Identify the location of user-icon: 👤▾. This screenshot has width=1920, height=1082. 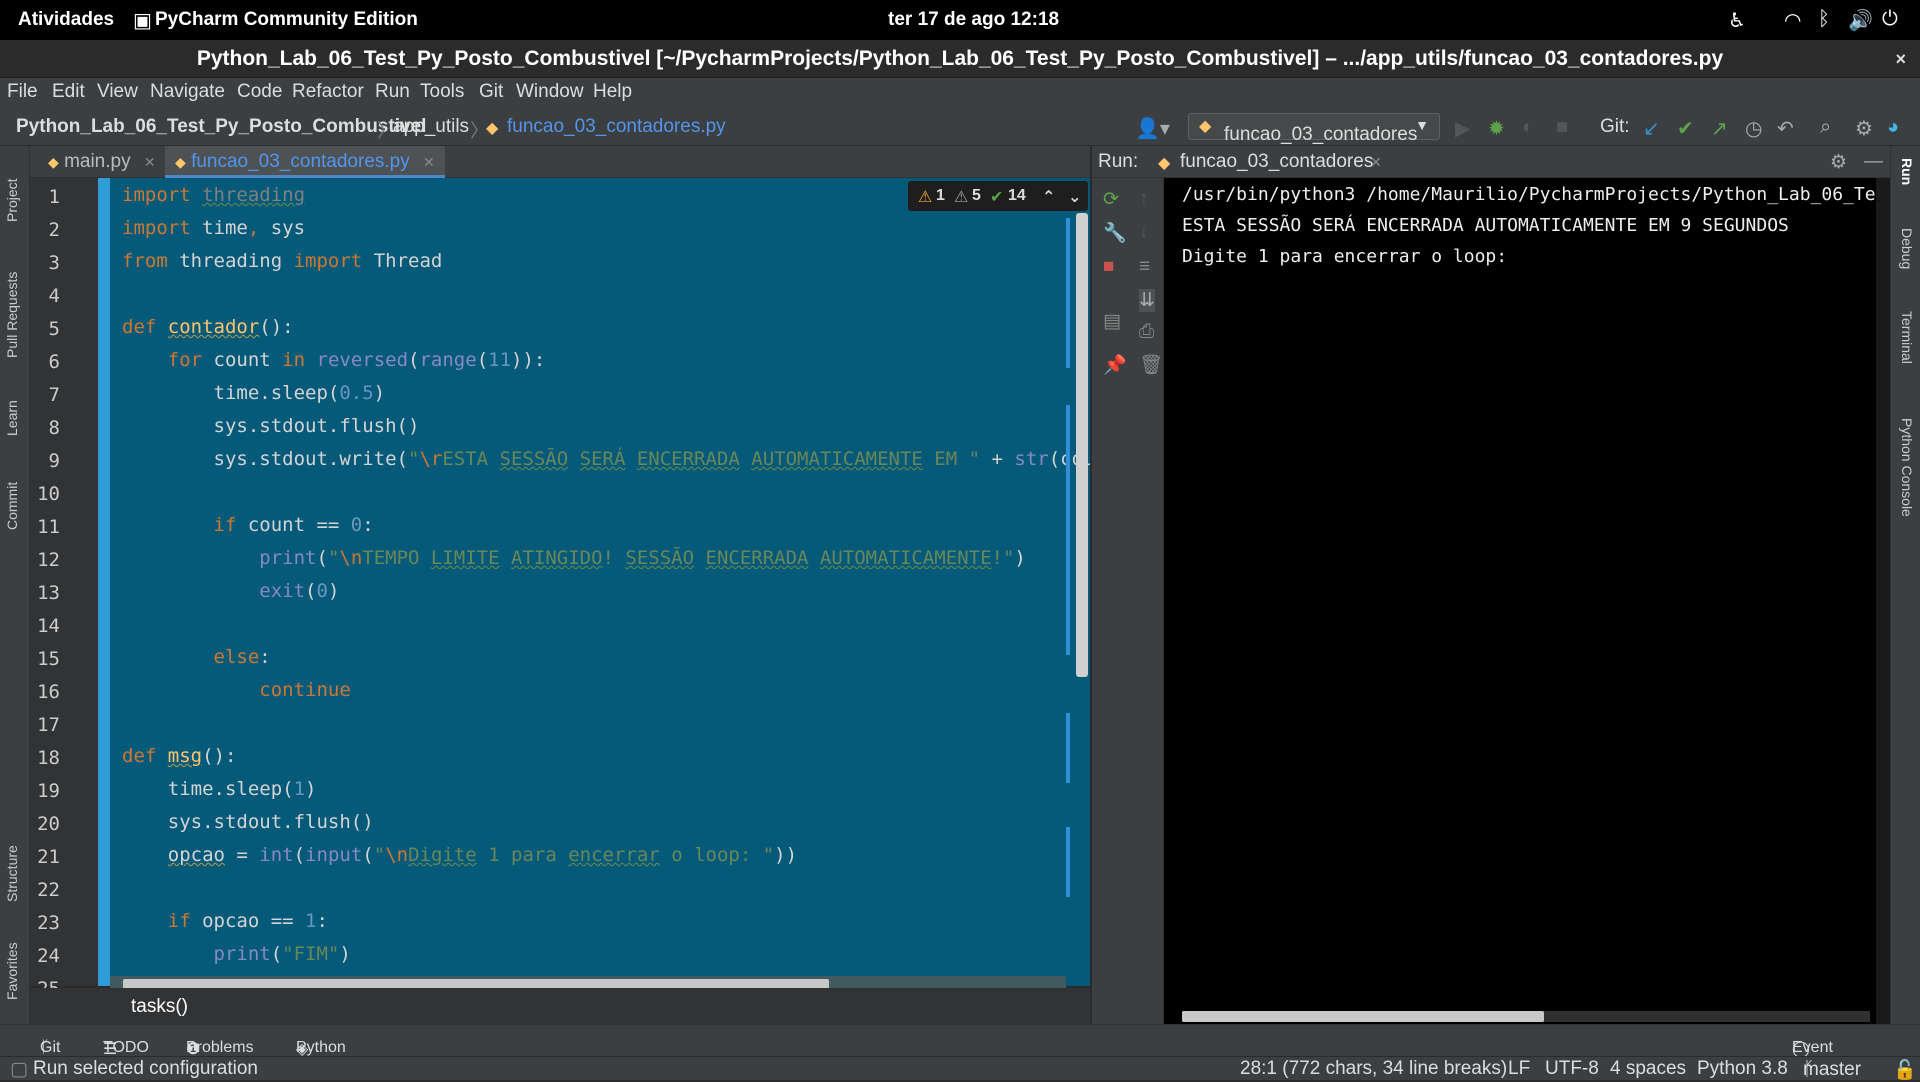
(1152, 128).